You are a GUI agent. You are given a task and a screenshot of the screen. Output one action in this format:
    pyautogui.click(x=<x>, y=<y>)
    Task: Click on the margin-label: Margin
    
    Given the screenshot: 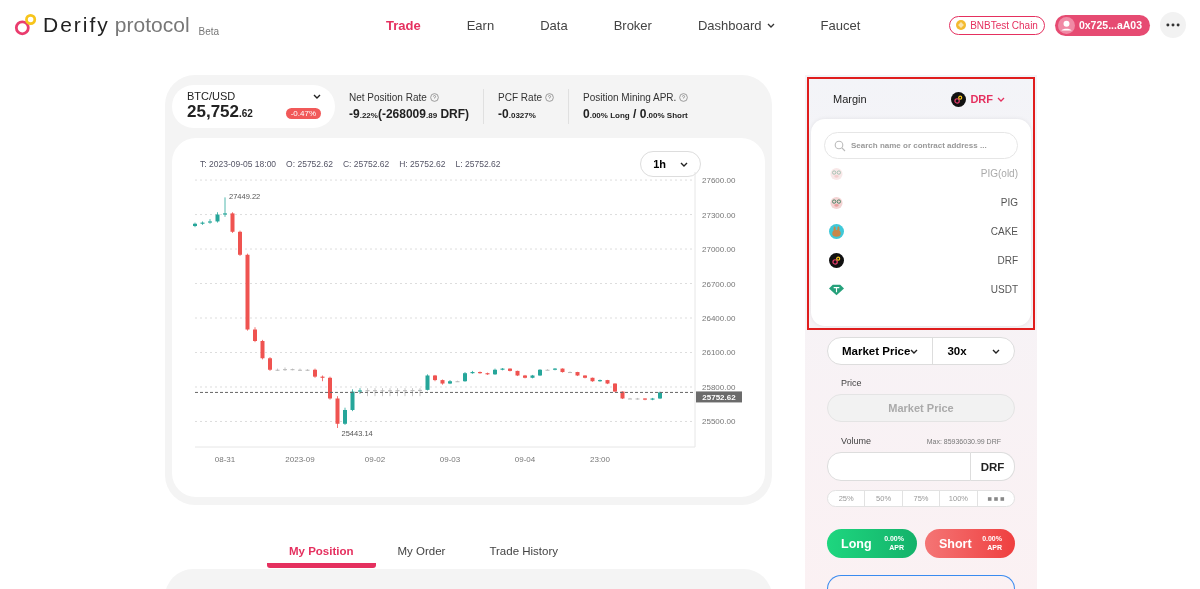 What is the action you would take?
    pyautogui.click(x=850, y=99)
    